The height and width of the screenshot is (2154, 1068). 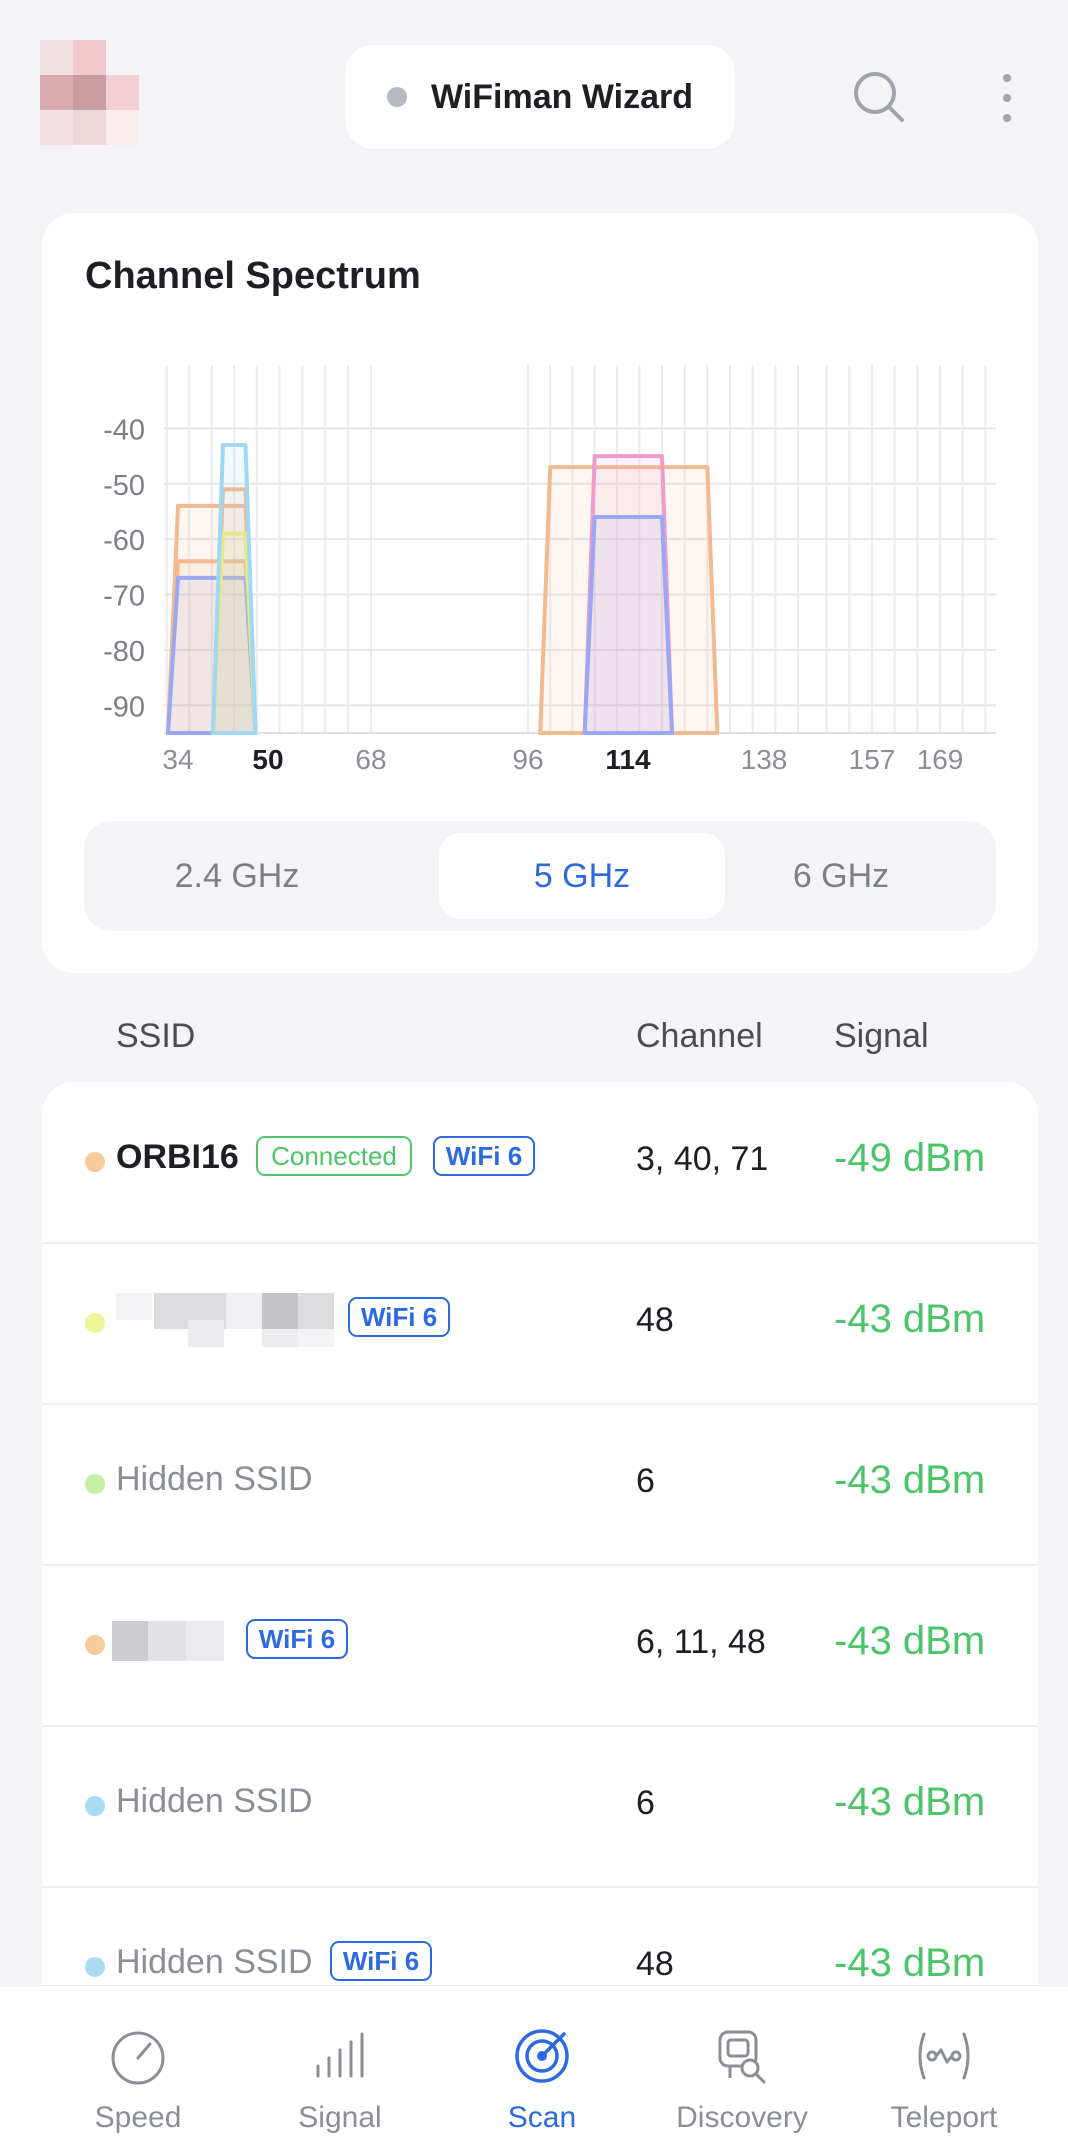 I want to click on card-title: Channel Spectrum, so click(x=253, y=276).